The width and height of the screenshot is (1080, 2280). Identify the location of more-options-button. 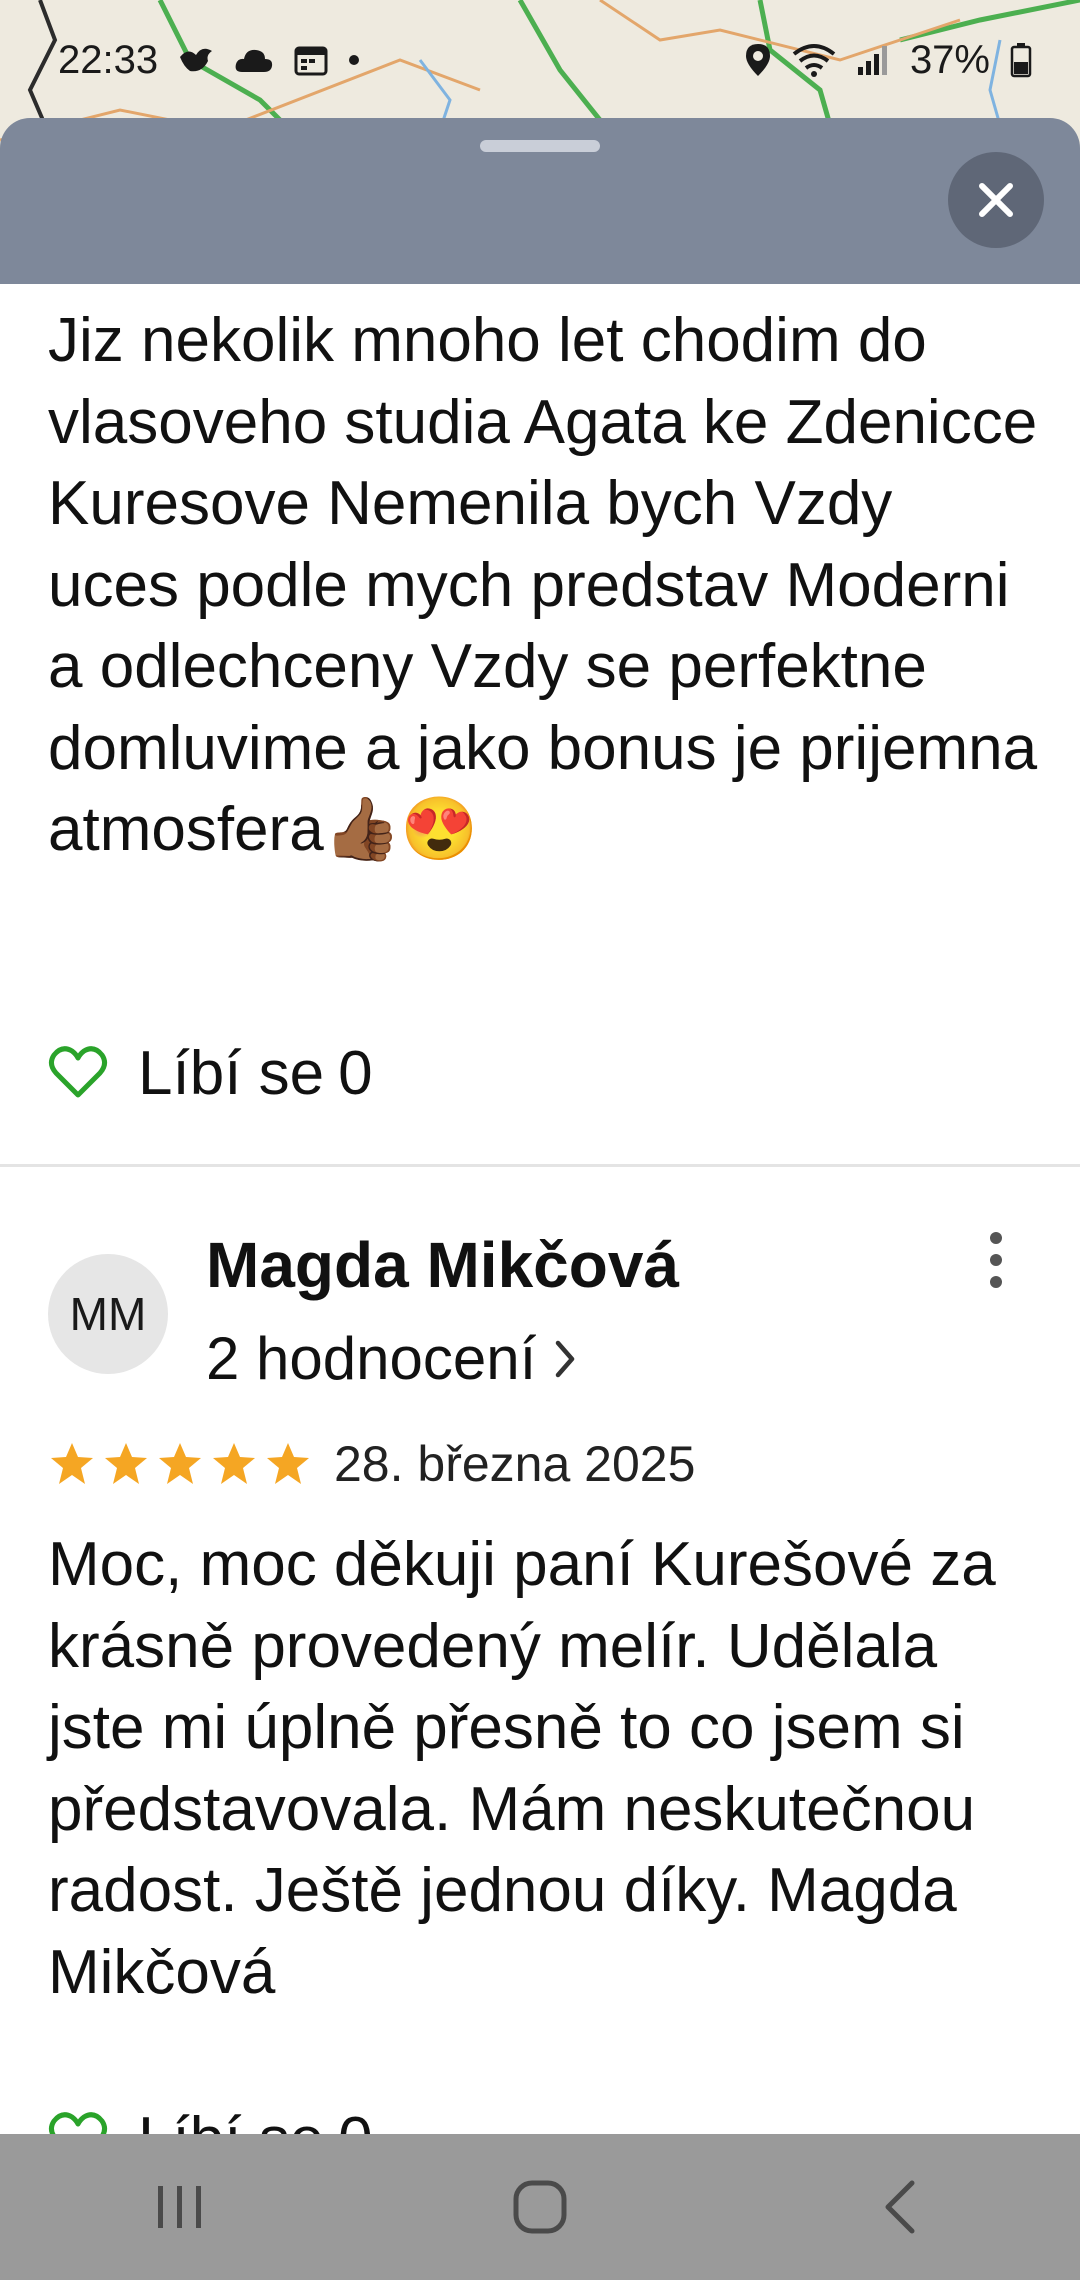
(996, 1260).